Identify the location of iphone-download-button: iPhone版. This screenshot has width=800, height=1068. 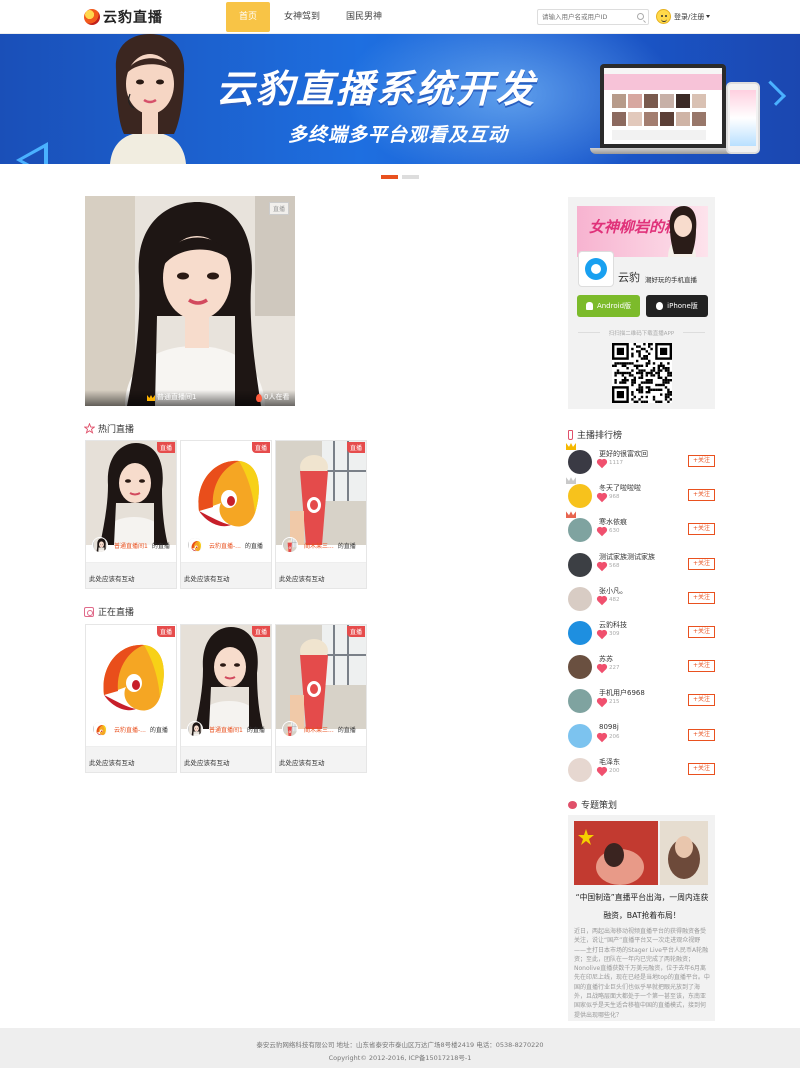
(677, 306).